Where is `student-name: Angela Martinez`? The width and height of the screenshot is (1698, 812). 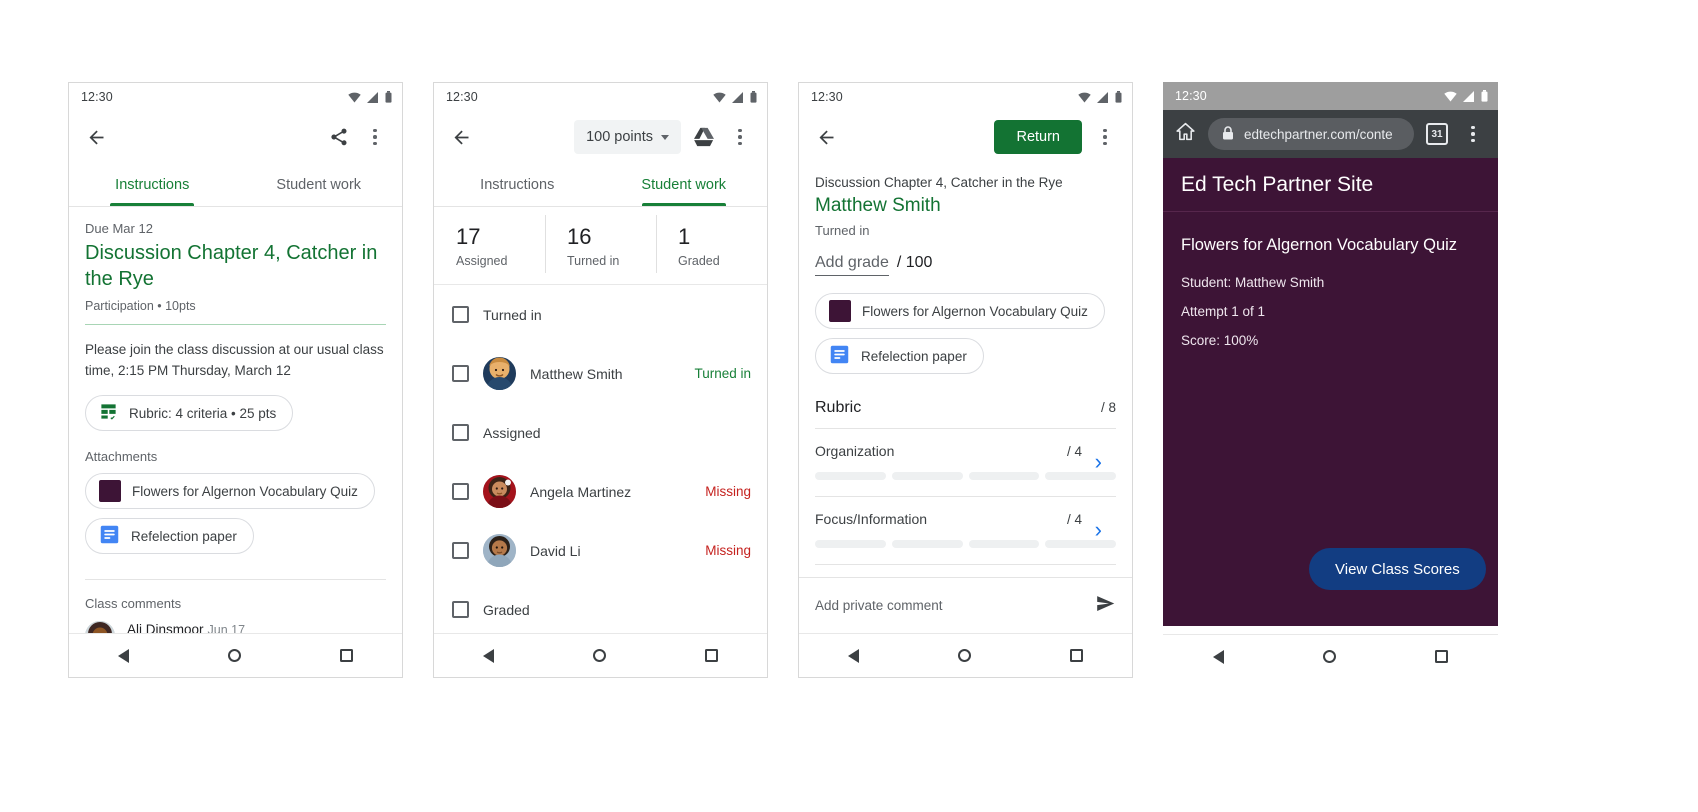 student-name: Angela Martinez is located at coordinates (581, 491).